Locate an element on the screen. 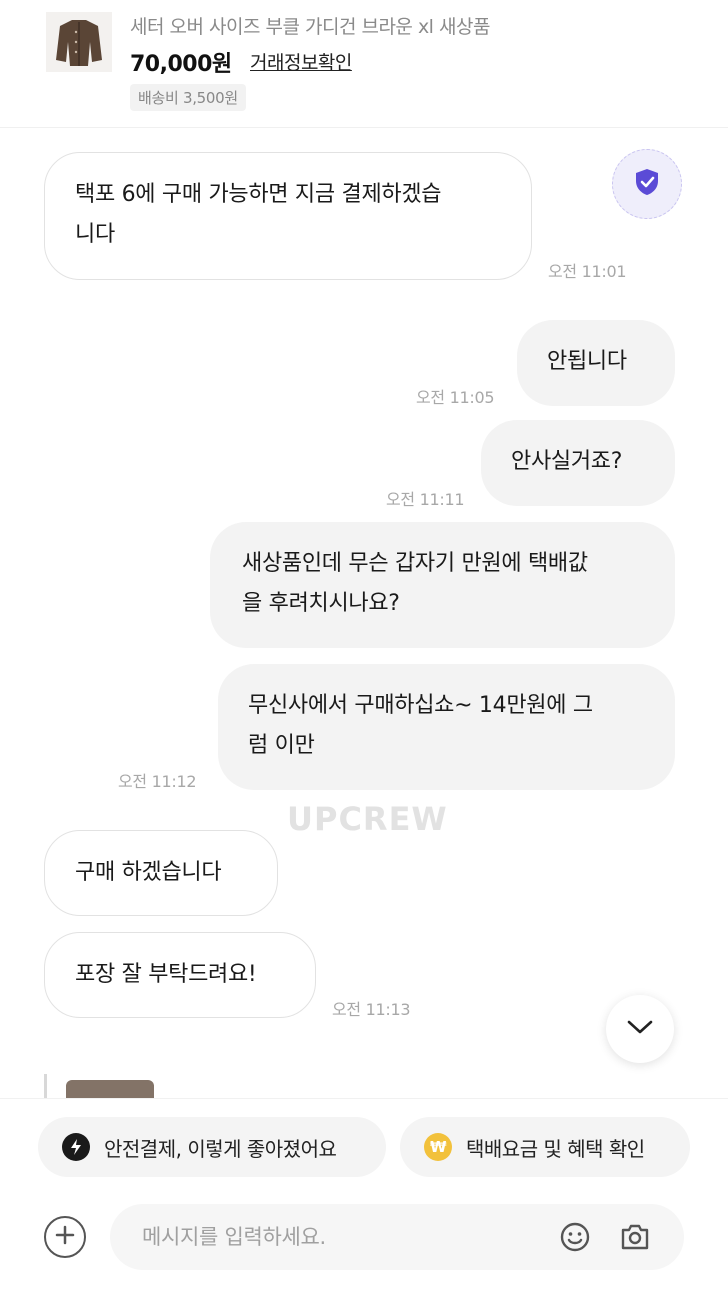 The height and width of the screenshot is (1295, 728). product-price: 70,000원 is located at coordinates (181, 64).